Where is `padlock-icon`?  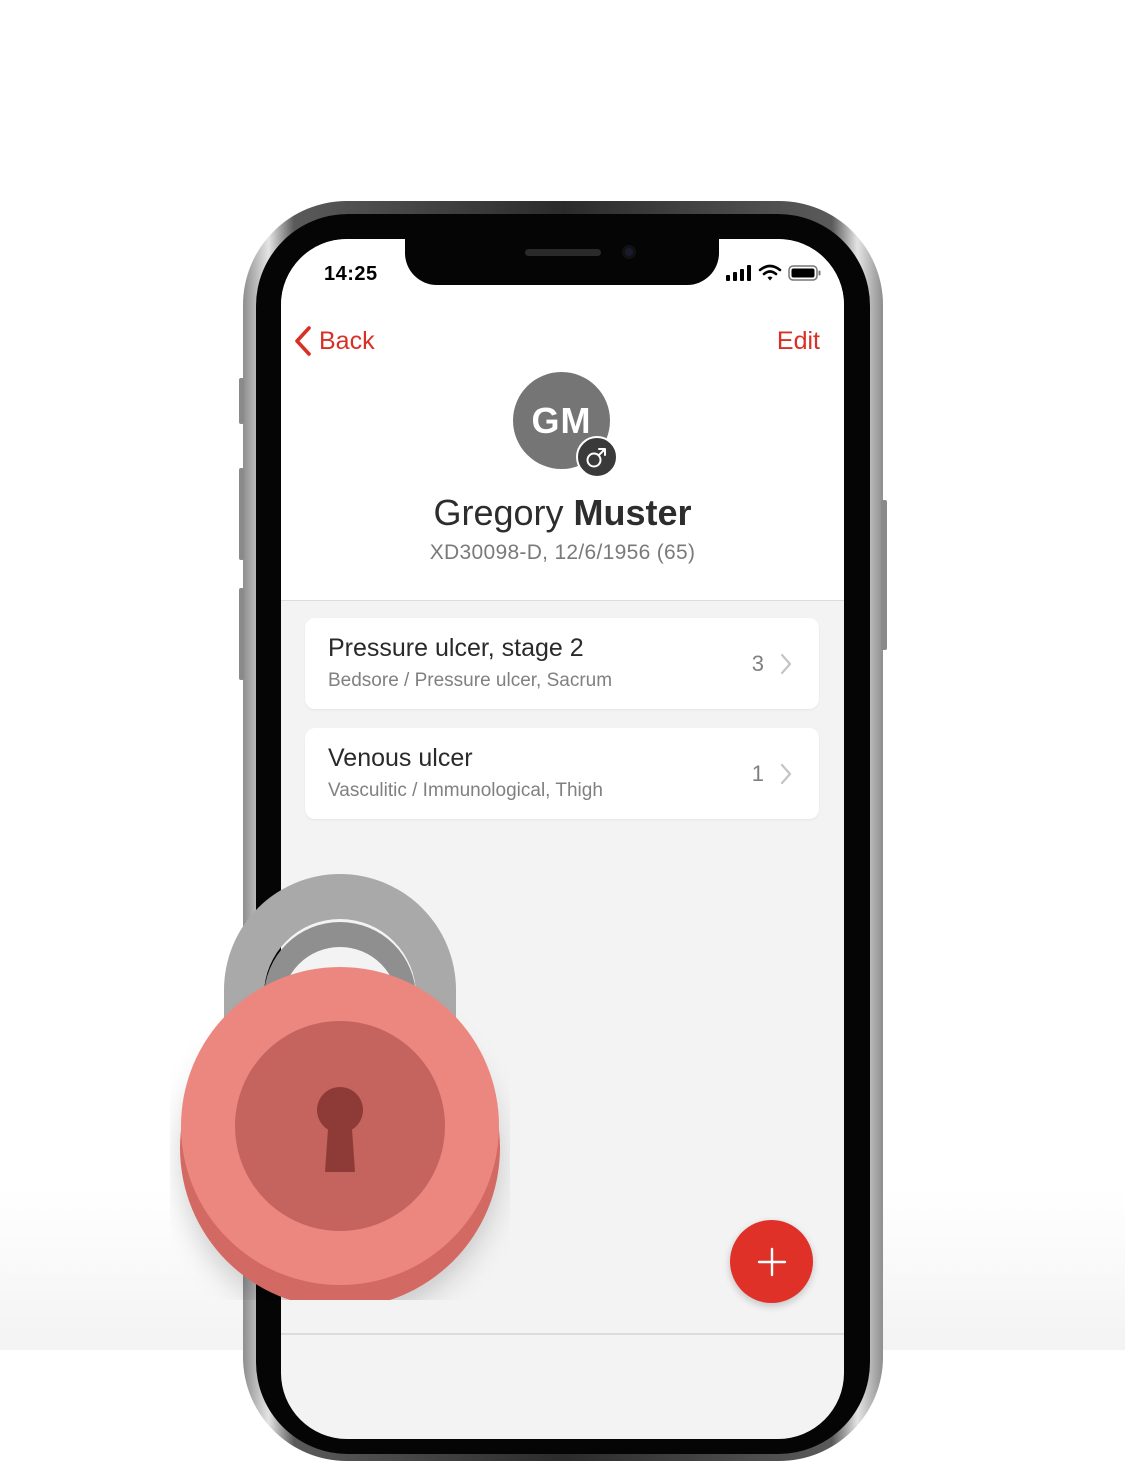
padlock-icon is located at coordinates (340, 1087).